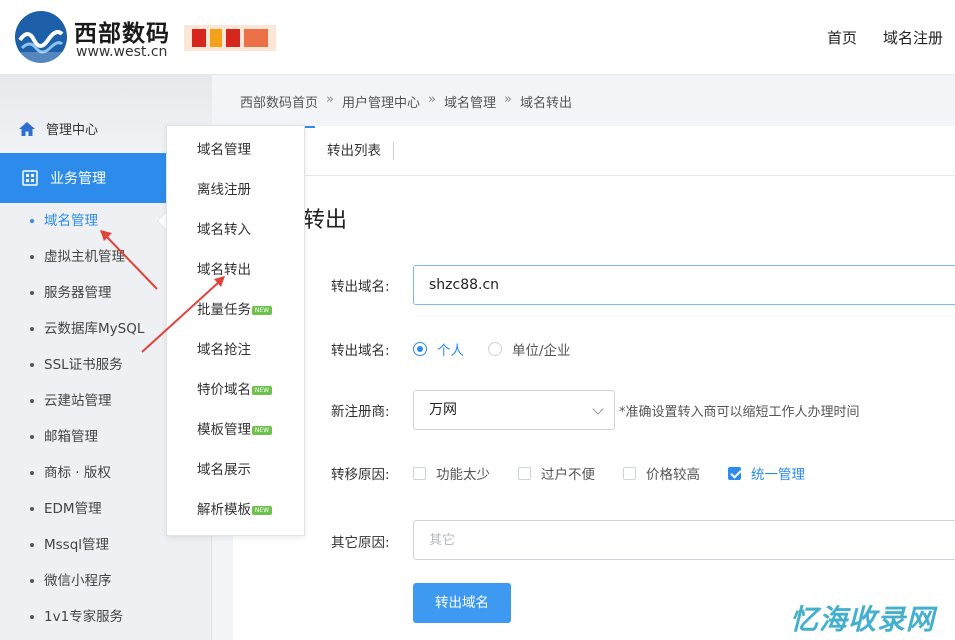 The width and height of the screenshot is (955, 640). What do you see at coordinates (450, 351) in the screenshot?
I see `radio-personal-label: 个人` at bounding box center [450, 351].